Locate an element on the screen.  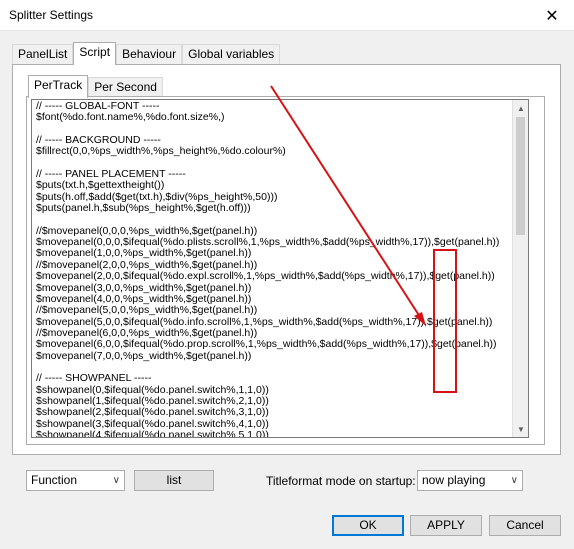
inner-tab-strip: PerTrack Per Second is located at coordinates (95, 86).